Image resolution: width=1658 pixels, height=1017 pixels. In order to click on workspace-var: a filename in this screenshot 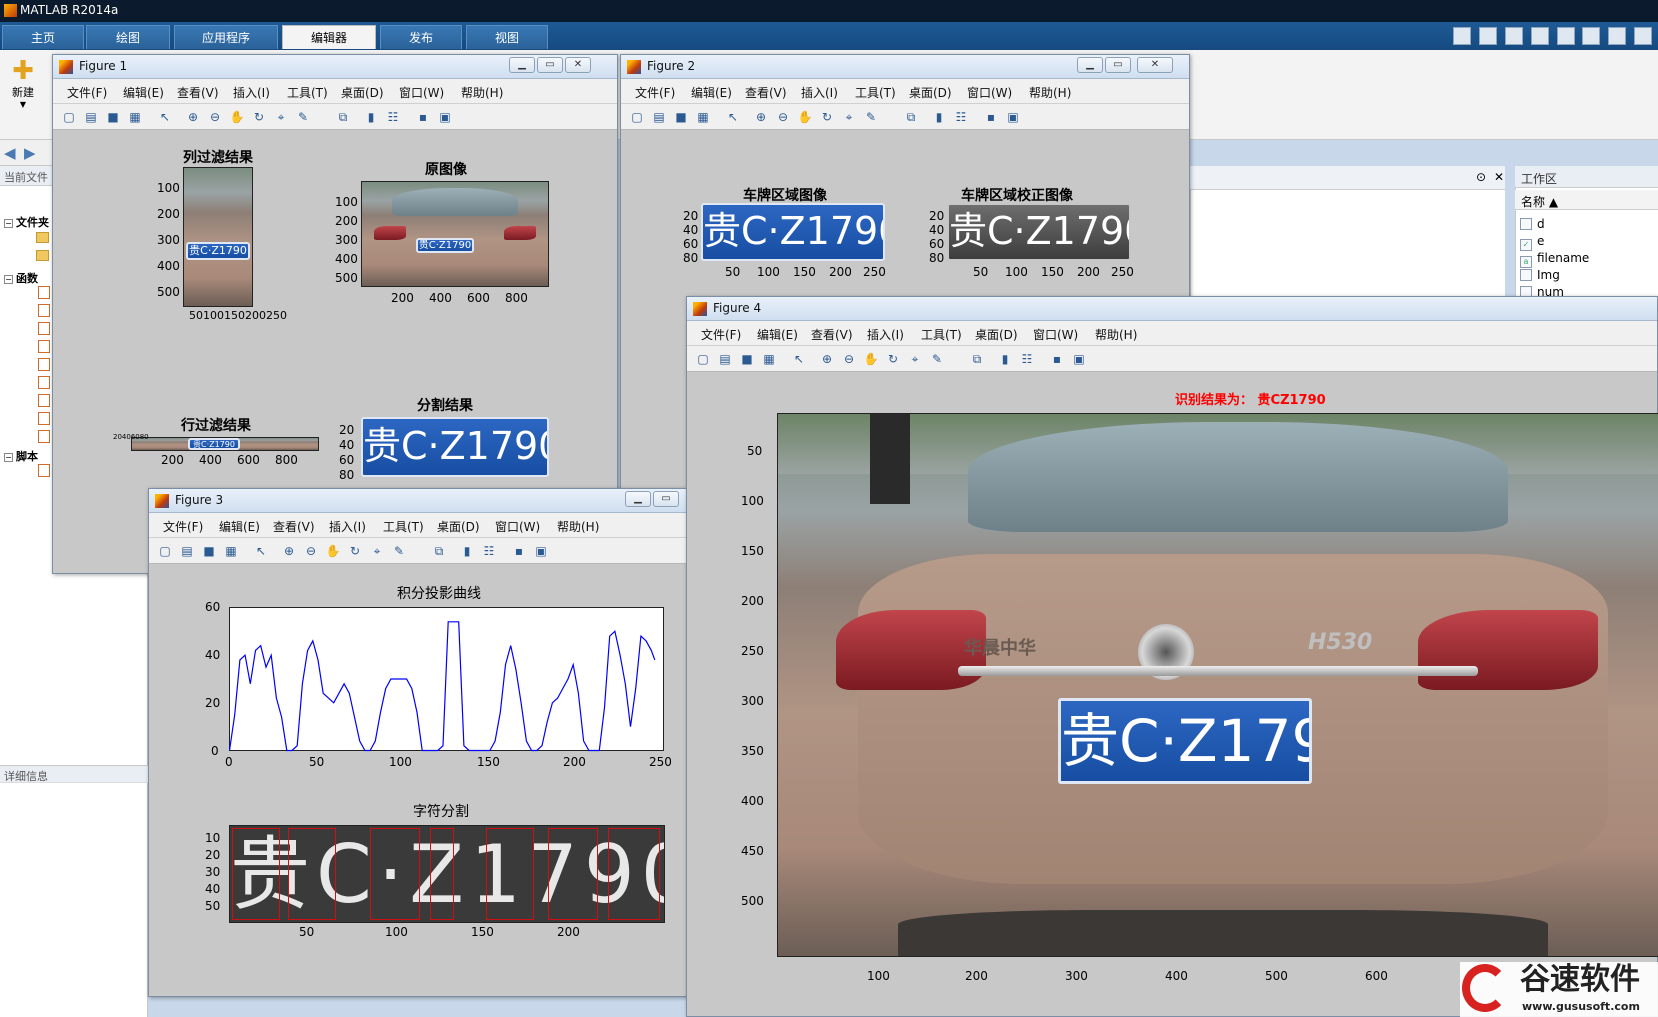, I will do `click(1554, 259)`.